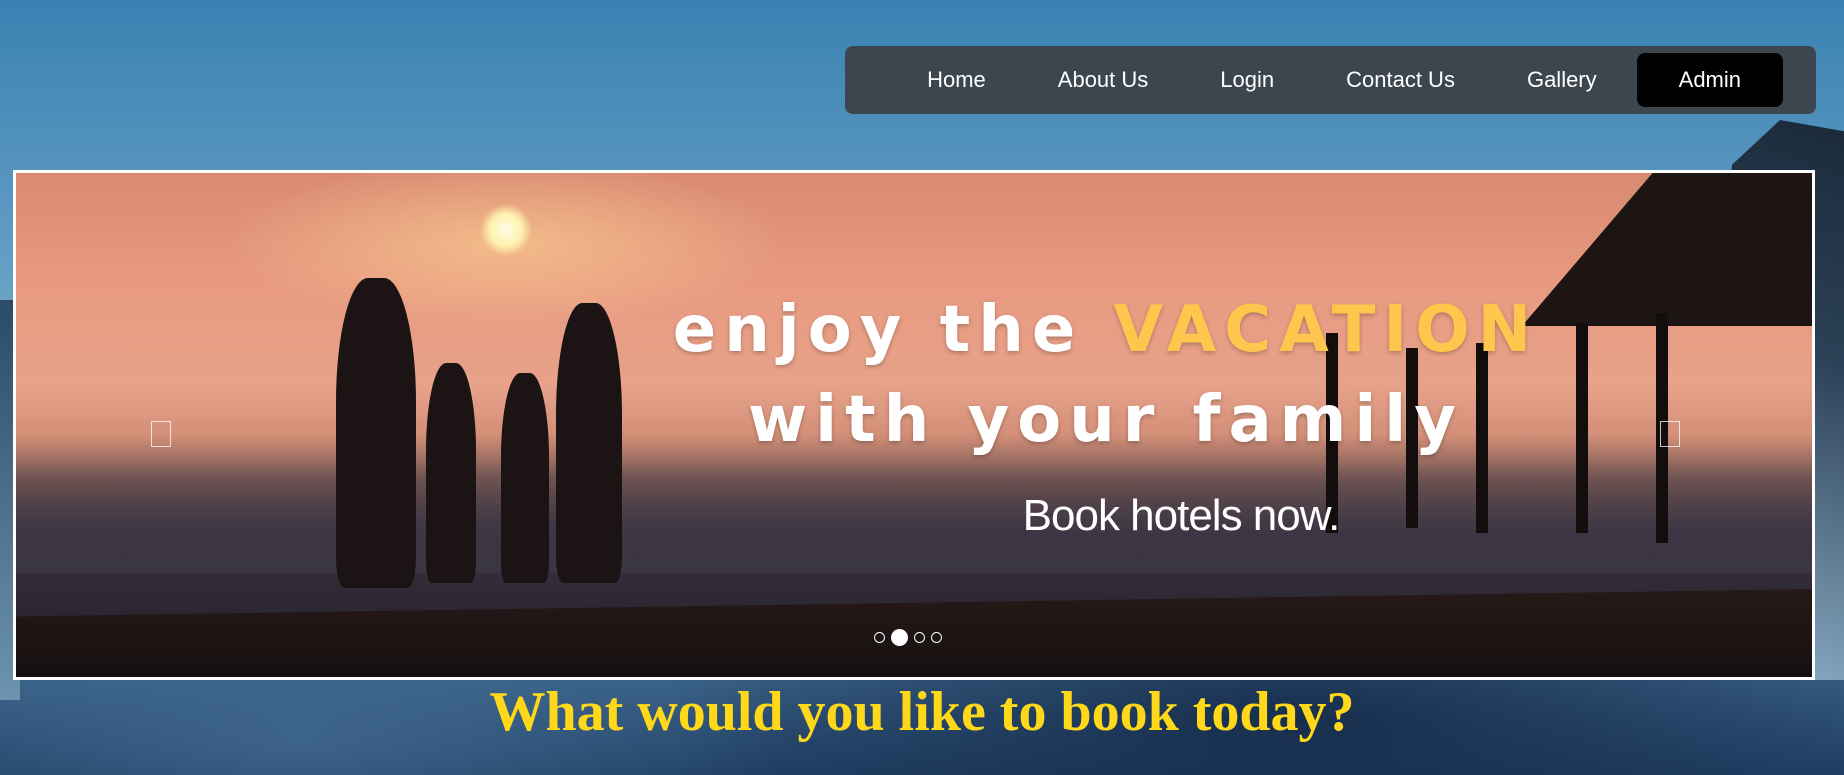 The image size is (1844, 775). What do you see at coordinates (1709, 80) in the screenshot?
I see `nav-admin: Admin` at bounding box center [1709, 80].